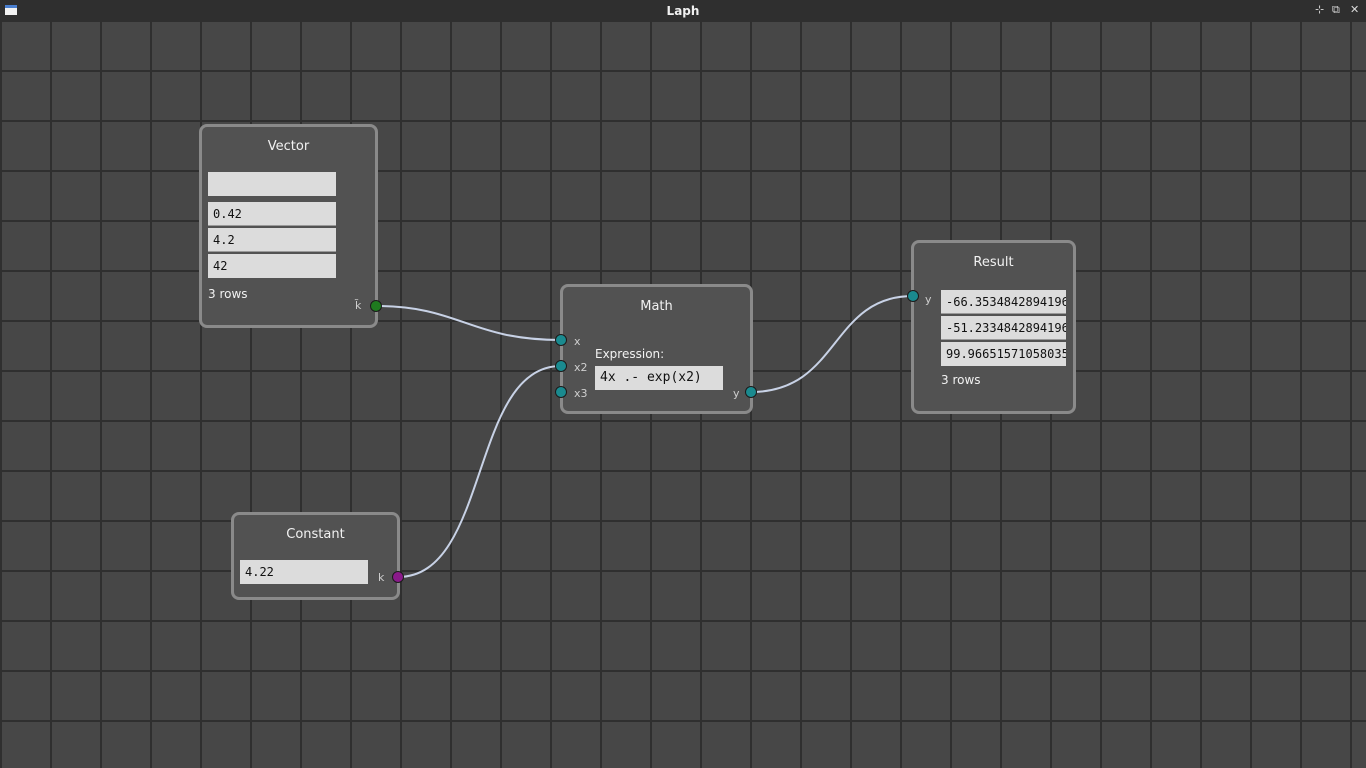  What do you see at coordinates (376, 306) in the screenshot?
I see `vector-output-port` at bounding box center [376, 306].